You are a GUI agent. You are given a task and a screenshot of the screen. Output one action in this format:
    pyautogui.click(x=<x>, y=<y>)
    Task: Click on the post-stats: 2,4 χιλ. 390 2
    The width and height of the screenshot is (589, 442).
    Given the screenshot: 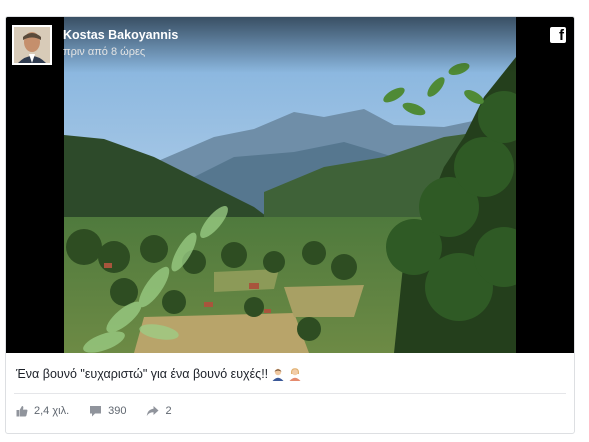 What is the action you would take?
    pyautogui.click(x=104, y=411)
    